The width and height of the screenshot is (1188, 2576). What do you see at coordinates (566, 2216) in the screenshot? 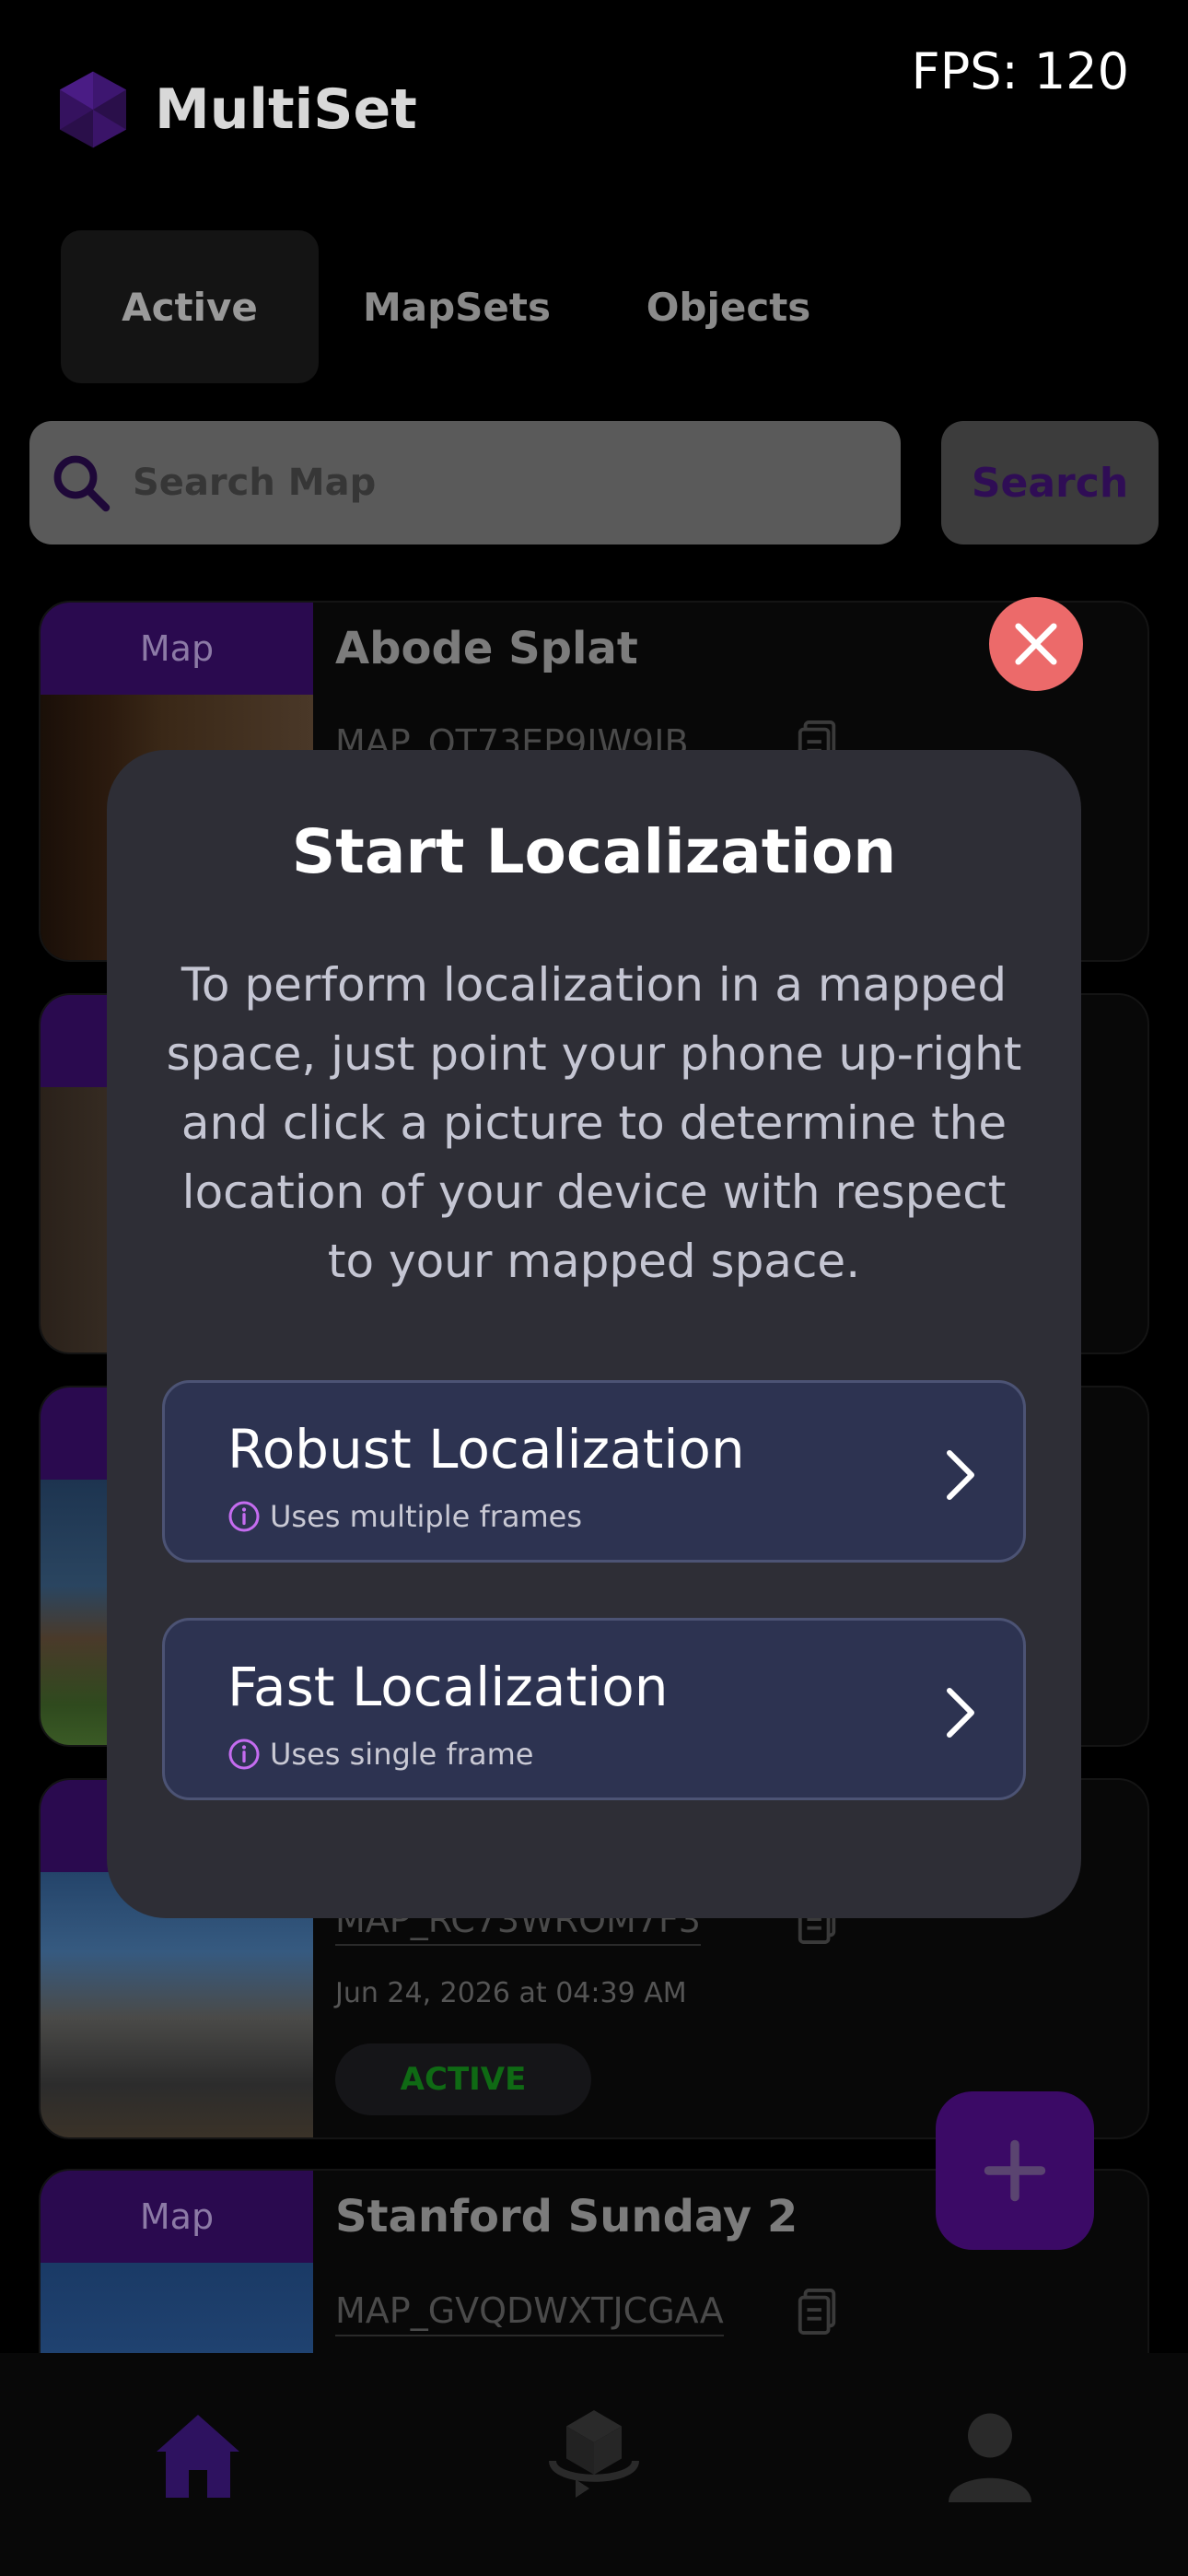
I see `map-title: Stanford Sunday 2` at bounding box center [566, 2216].